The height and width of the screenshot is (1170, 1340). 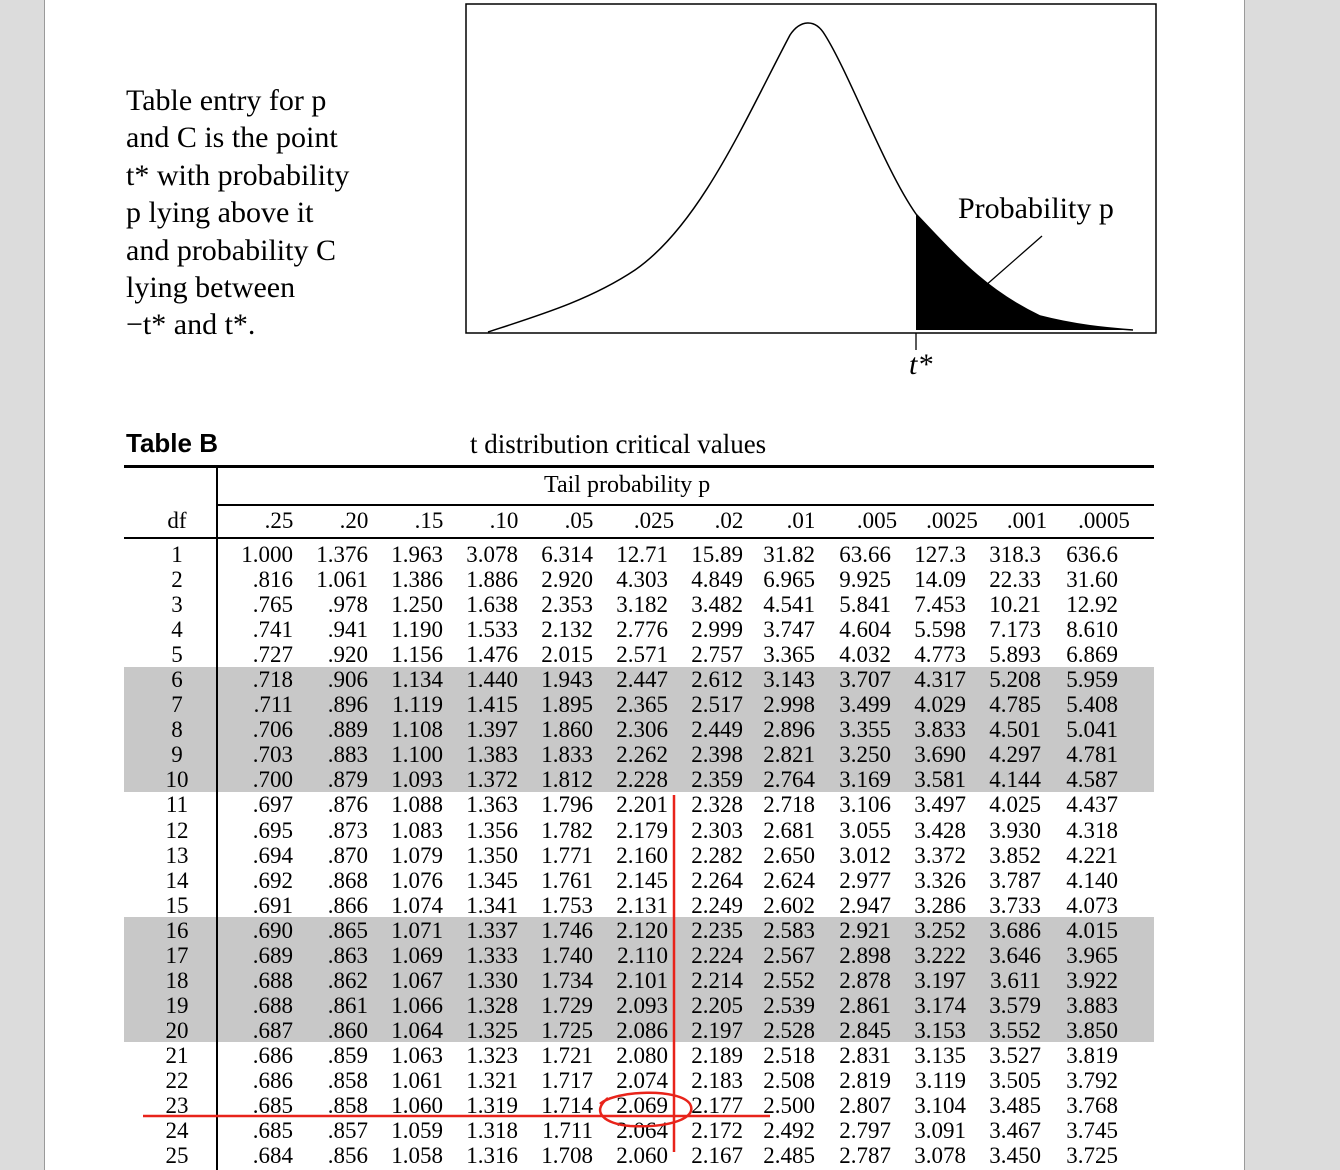 What do you see at coordinates (642, 755) in the screenshot?
I see `table-cell: 2.262` at bounding box center [642, 755].